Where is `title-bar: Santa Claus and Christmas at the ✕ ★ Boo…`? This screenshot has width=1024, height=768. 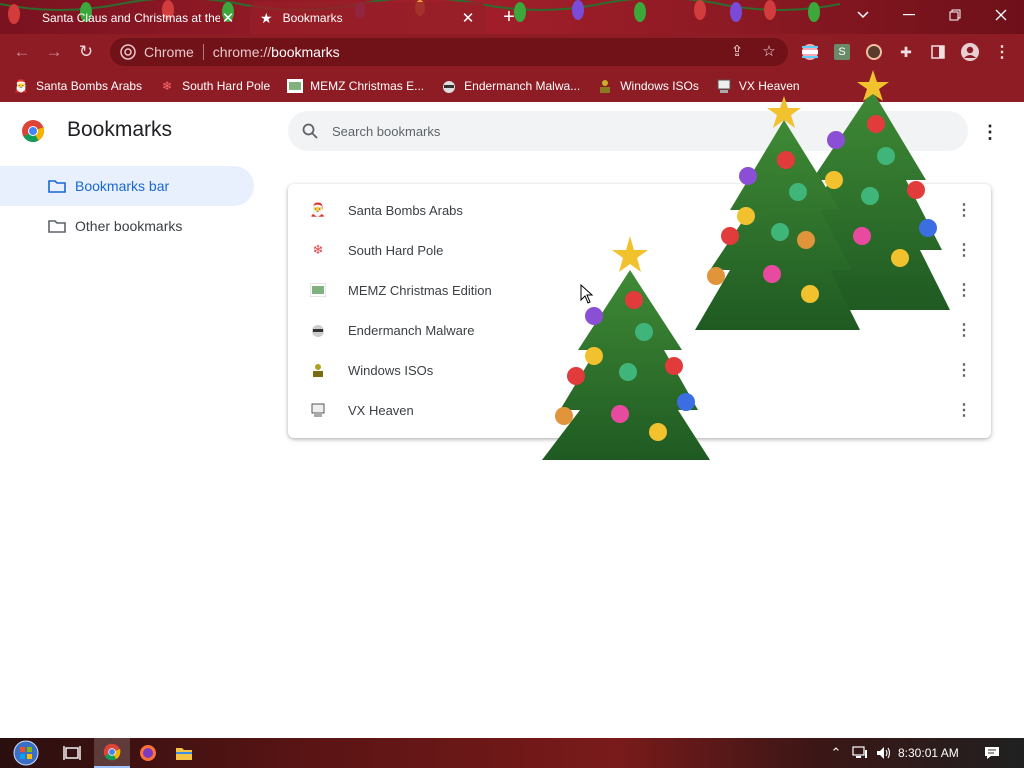 title-bar: Santa Claus and Christmas at the ✕ ★ Boo… is located at coordinates (512, 17).